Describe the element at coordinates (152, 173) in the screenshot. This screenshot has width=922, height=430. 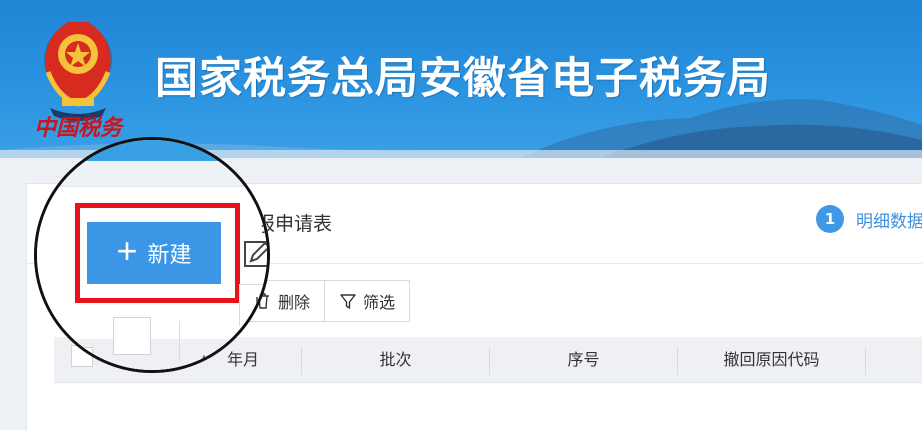
I see `magnified-background` at that location.